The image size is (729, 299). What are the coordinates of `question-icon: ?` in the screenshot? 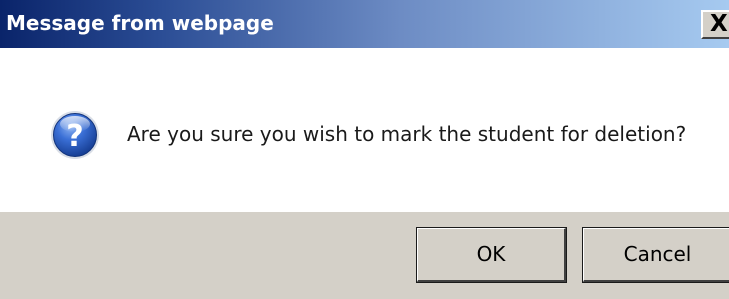 It's located at (75, 135).